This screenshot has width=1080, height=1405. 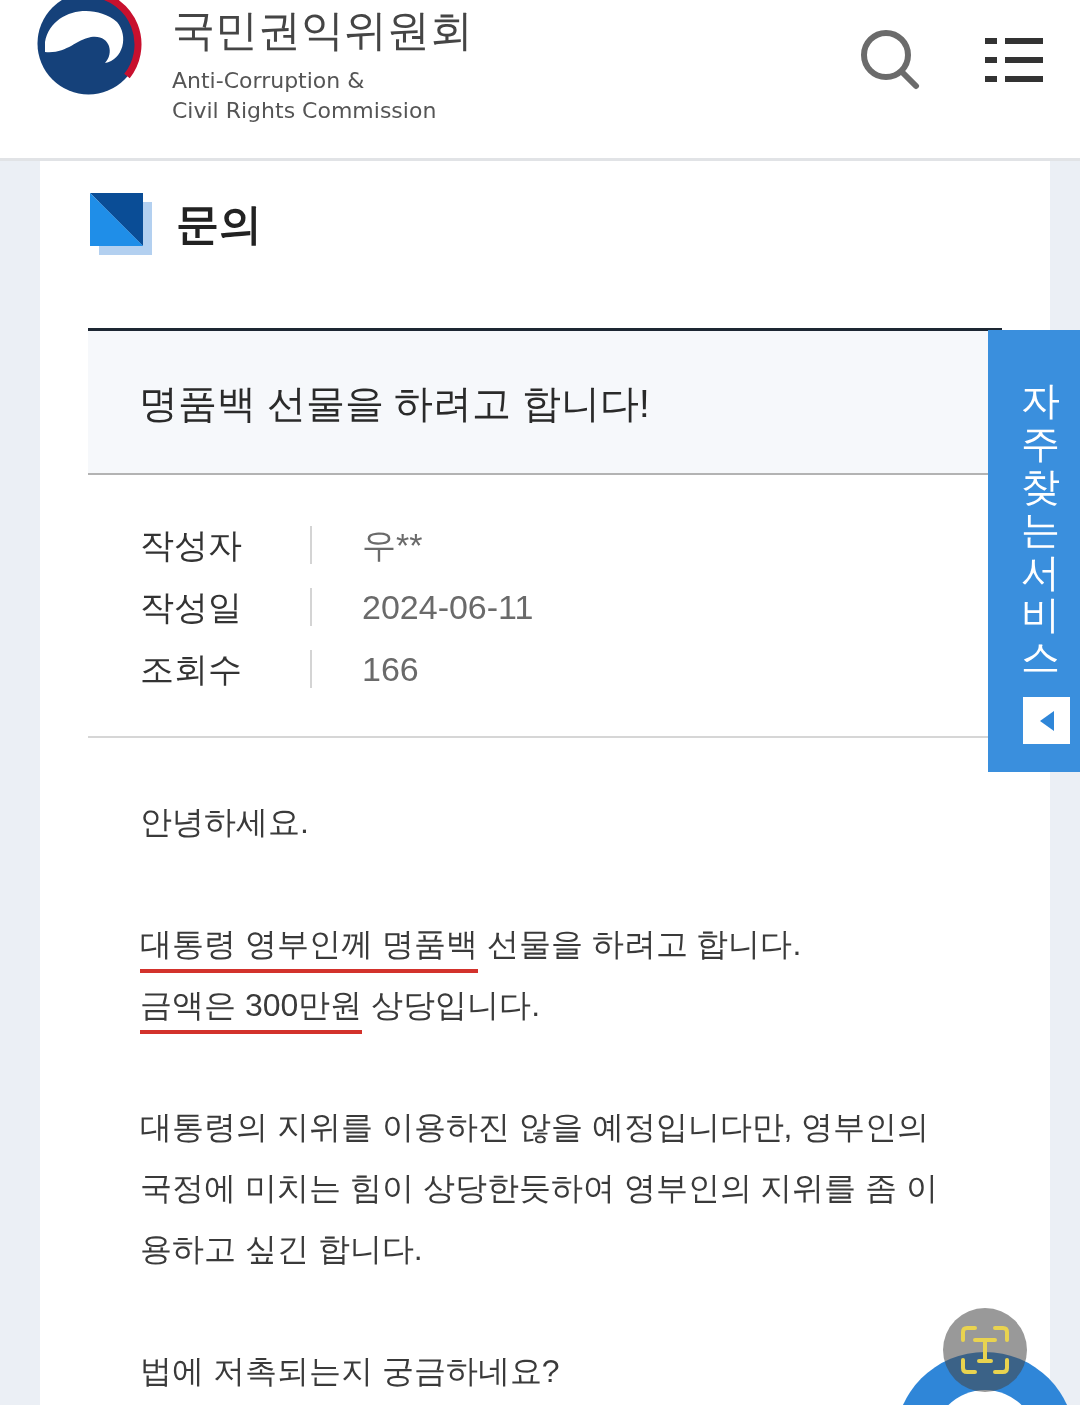 I want to click on page-heading: 문의, so click(x=219, y=224).